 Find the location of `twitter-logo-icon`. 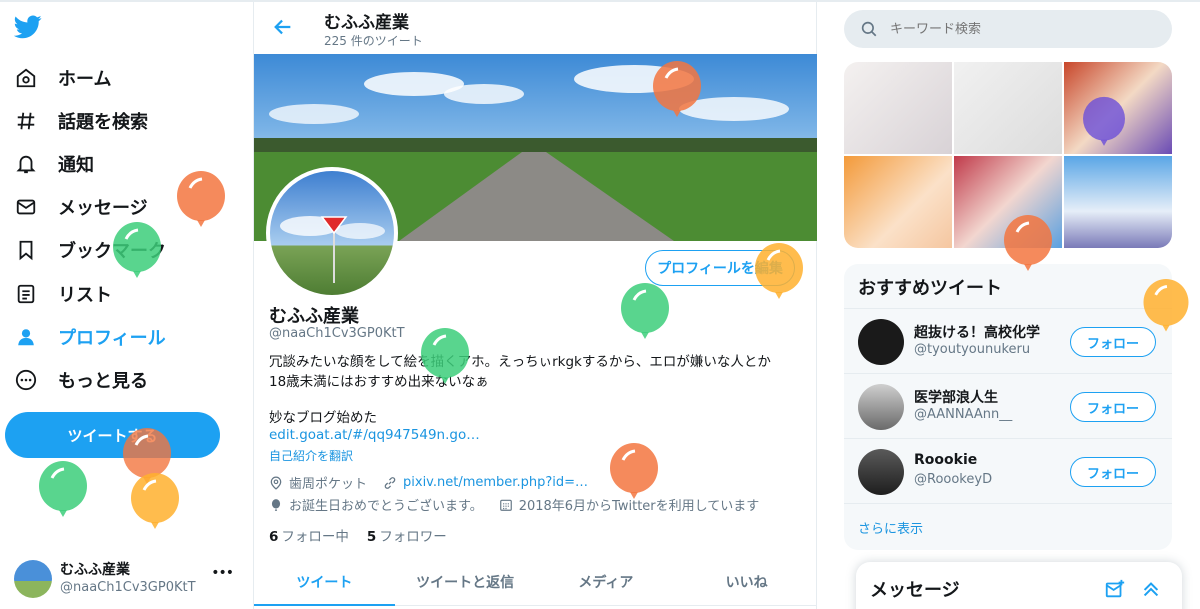

twitter-logo-icon is located at coordinates (28, 27).